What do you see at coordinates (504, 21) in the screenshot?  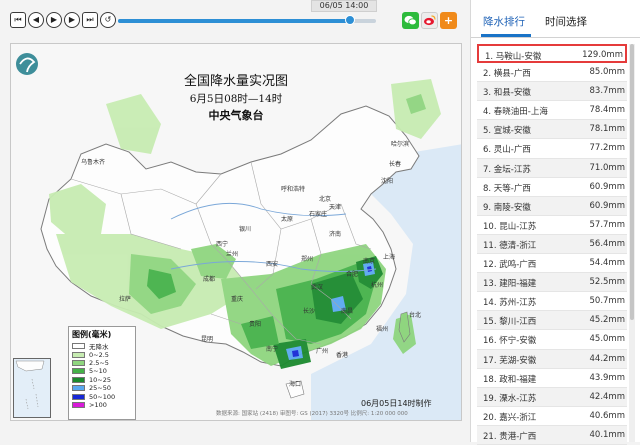 I see `tab-rainfall-ranking: 降水排行` at bounding box center [504, 21].